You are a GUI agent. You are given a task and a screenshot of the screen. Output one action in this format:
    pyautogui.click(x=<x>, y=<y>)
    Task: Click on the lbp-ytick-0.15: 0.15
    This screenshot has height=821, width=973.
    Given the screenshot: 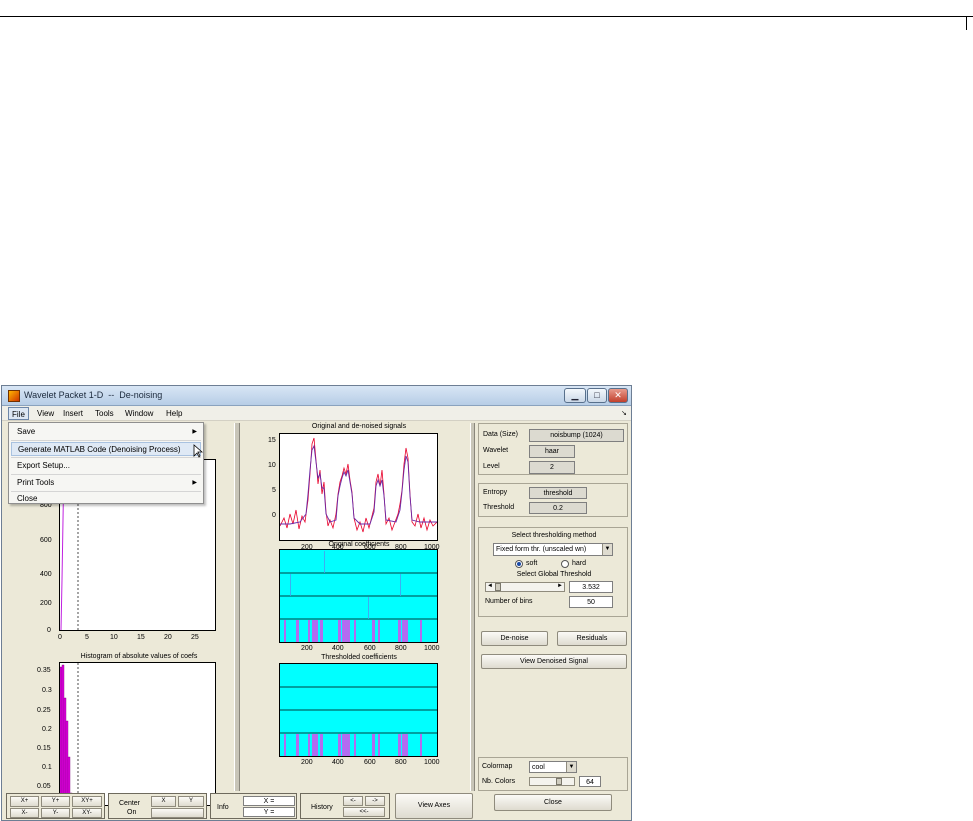 What is the action you would take?
    pyautogui.click(x=44, y=748)
    